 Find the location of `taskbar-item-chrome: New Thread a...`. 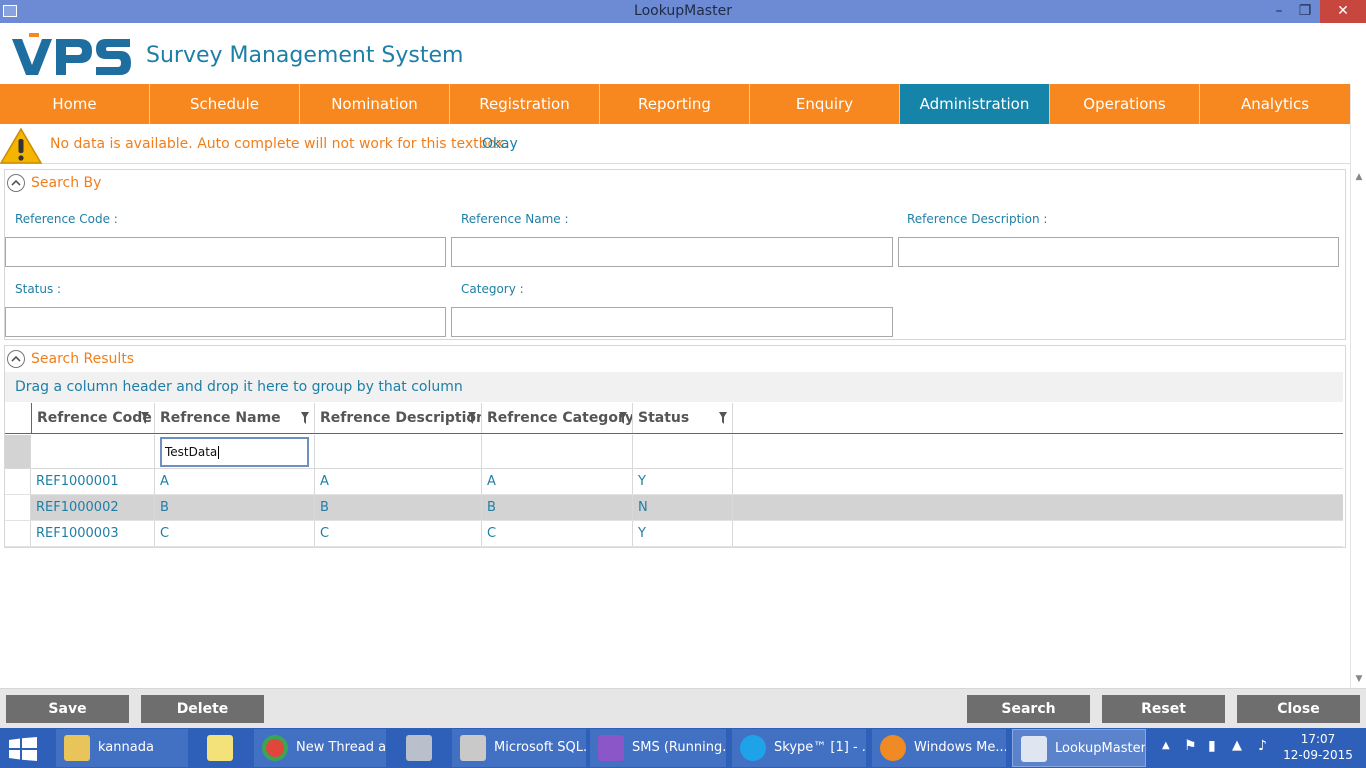

taskbar-item-chrome: New Thread a... is located at coordinates (320, 748).